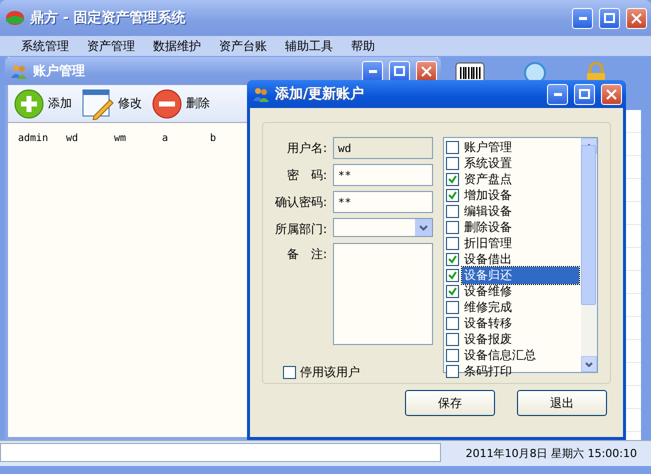 The width and height of the screenshot is (651, 474). I want to click on permission-item: 设备信息汇总, so click(520, 355).